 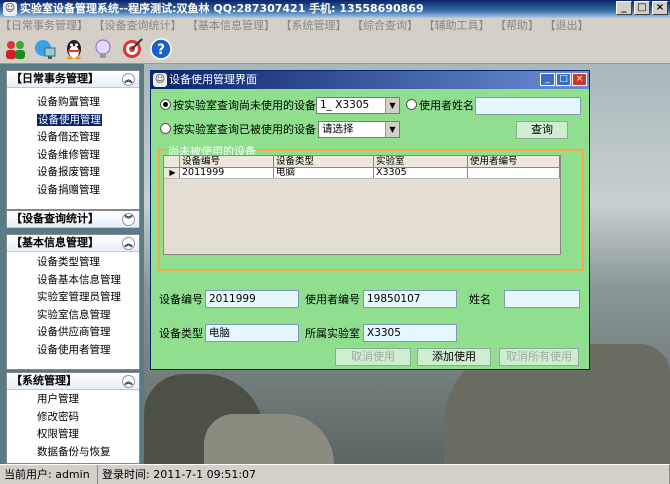 I want to click on col-device-no: 设备编号, so click(x=227, y=161).